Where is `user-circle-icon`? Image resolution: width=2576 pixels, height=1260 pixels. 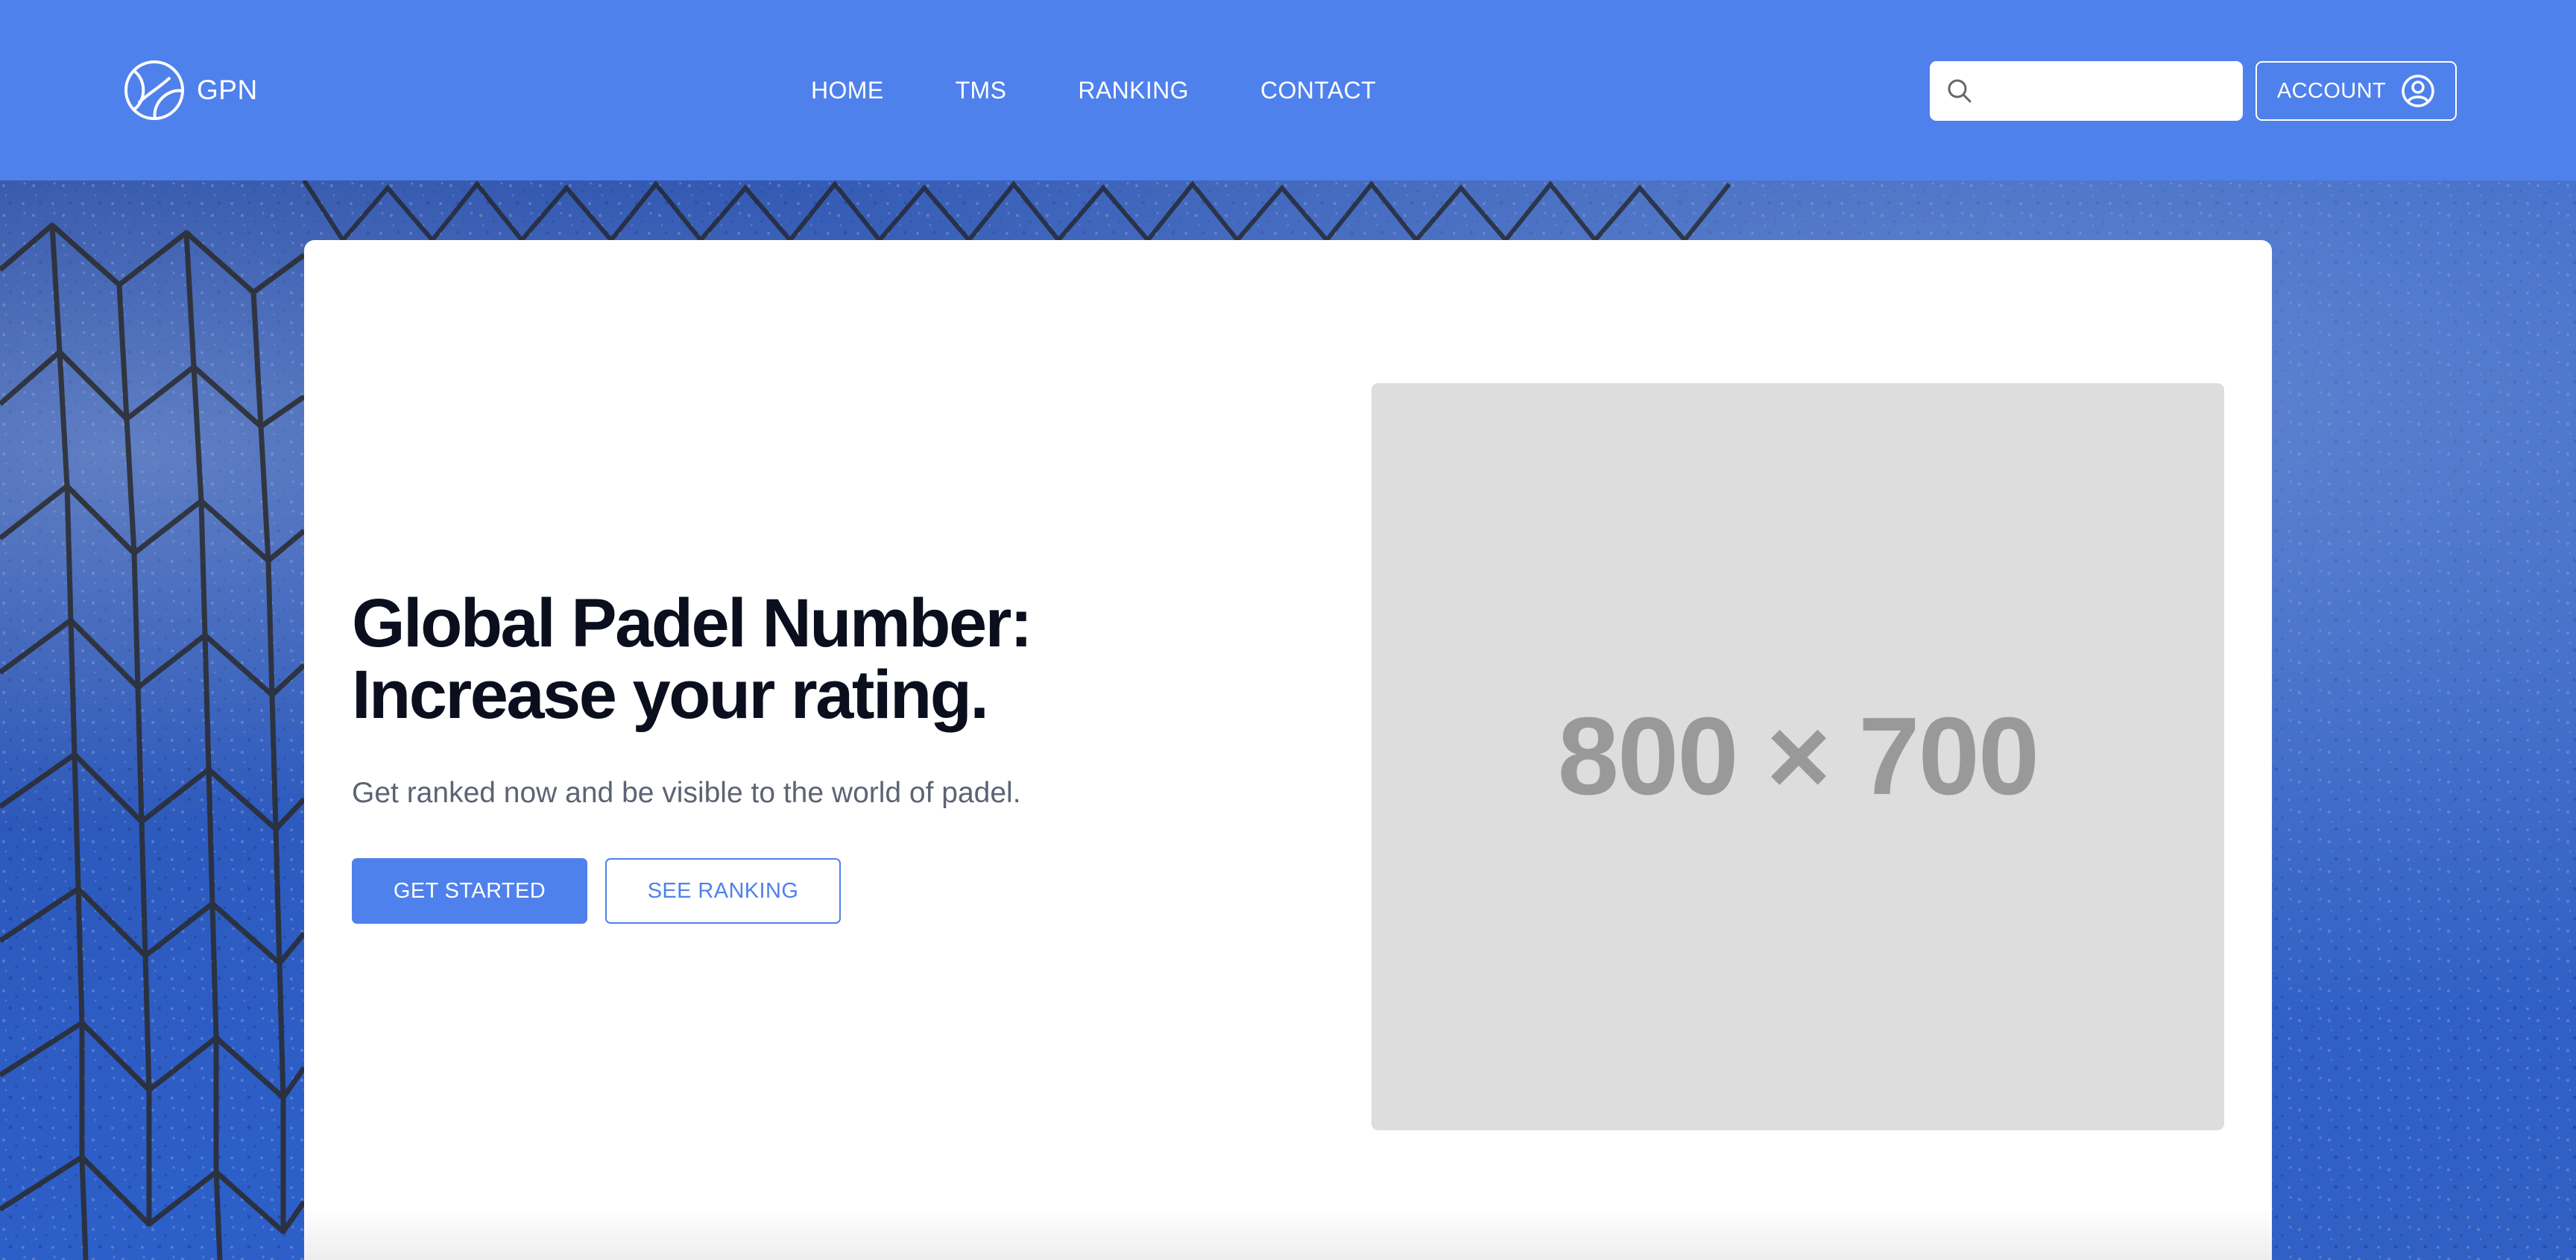
user-circle-icon is located at coordinates (2418, 91).